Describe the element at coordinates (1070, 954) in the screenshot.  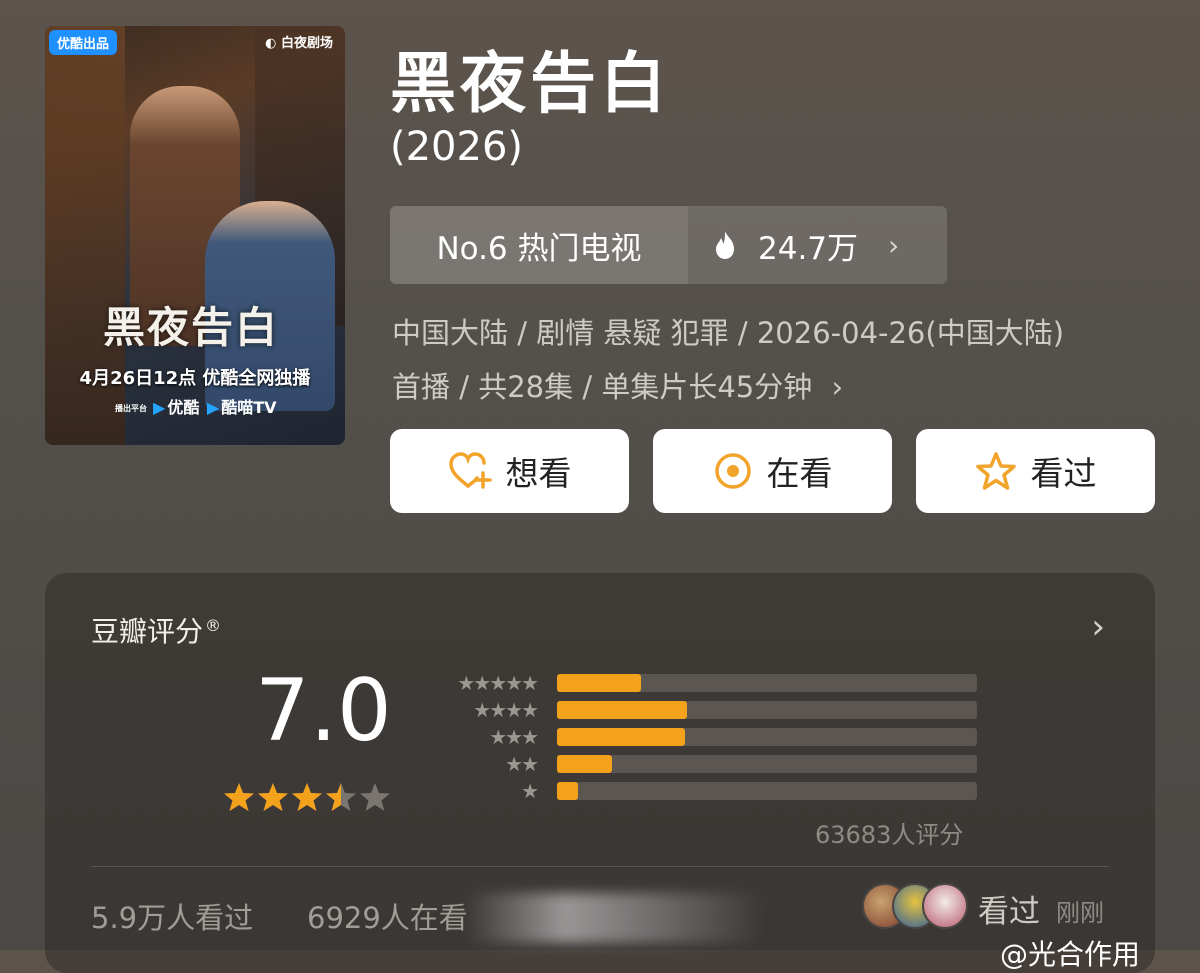
I see `watermark: @光合作用` at that location.